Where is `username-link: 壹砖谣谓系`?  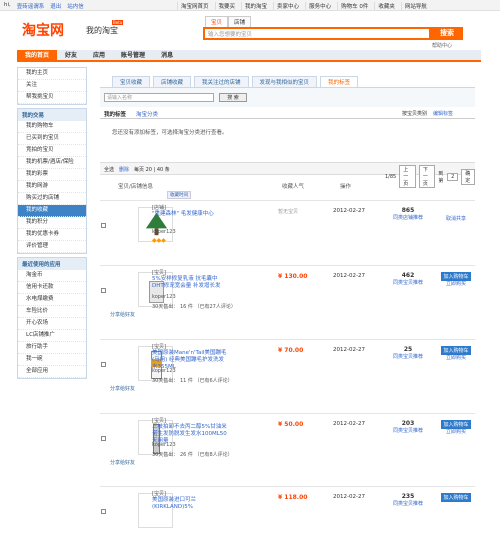
username-link: 壹砖谣谓系 is located at coordinates (31, 6).